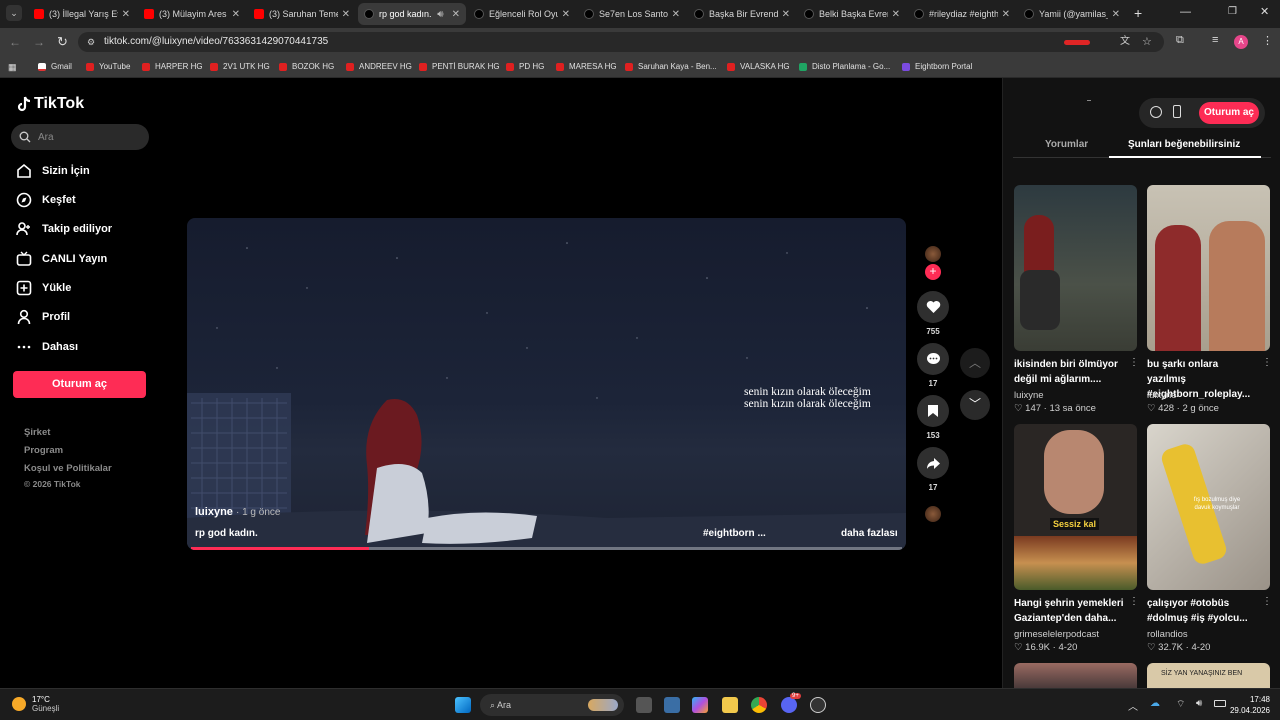 Image resolution: width=1280 pixels, height=720 pixels. I want to click on file-explorer-icon, so click(730, 705).